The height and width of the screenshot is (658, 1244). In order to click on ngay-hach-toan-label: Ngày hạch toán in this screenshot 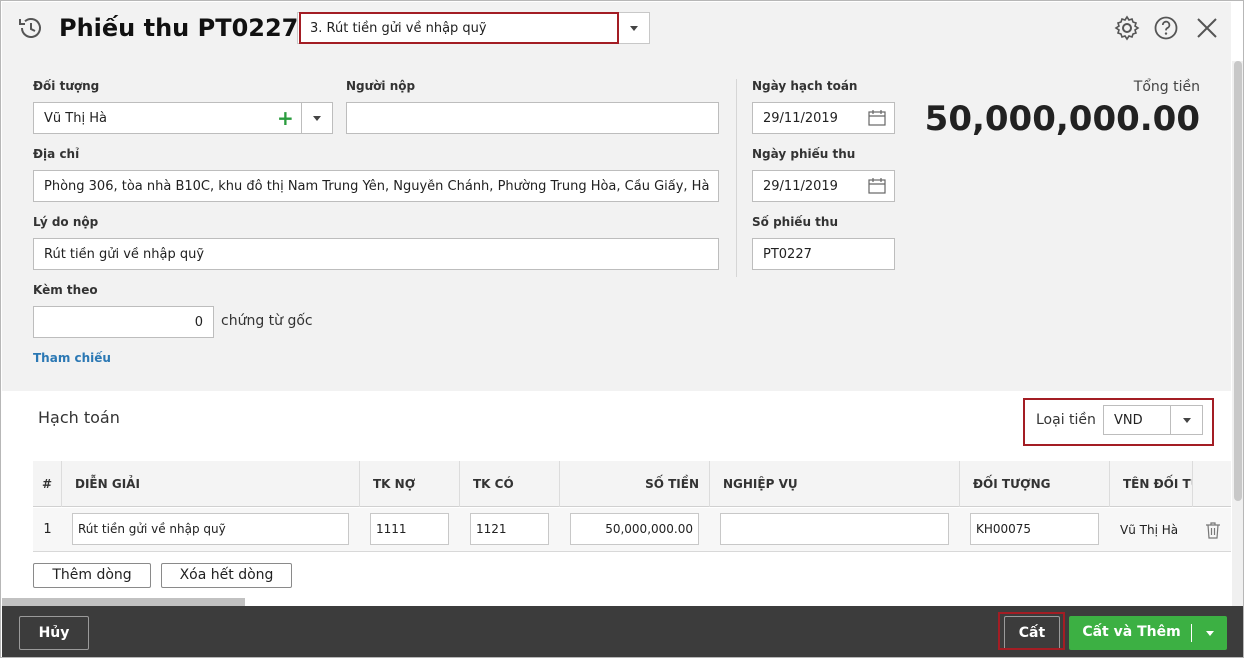, I will do `click(805, 86)`.